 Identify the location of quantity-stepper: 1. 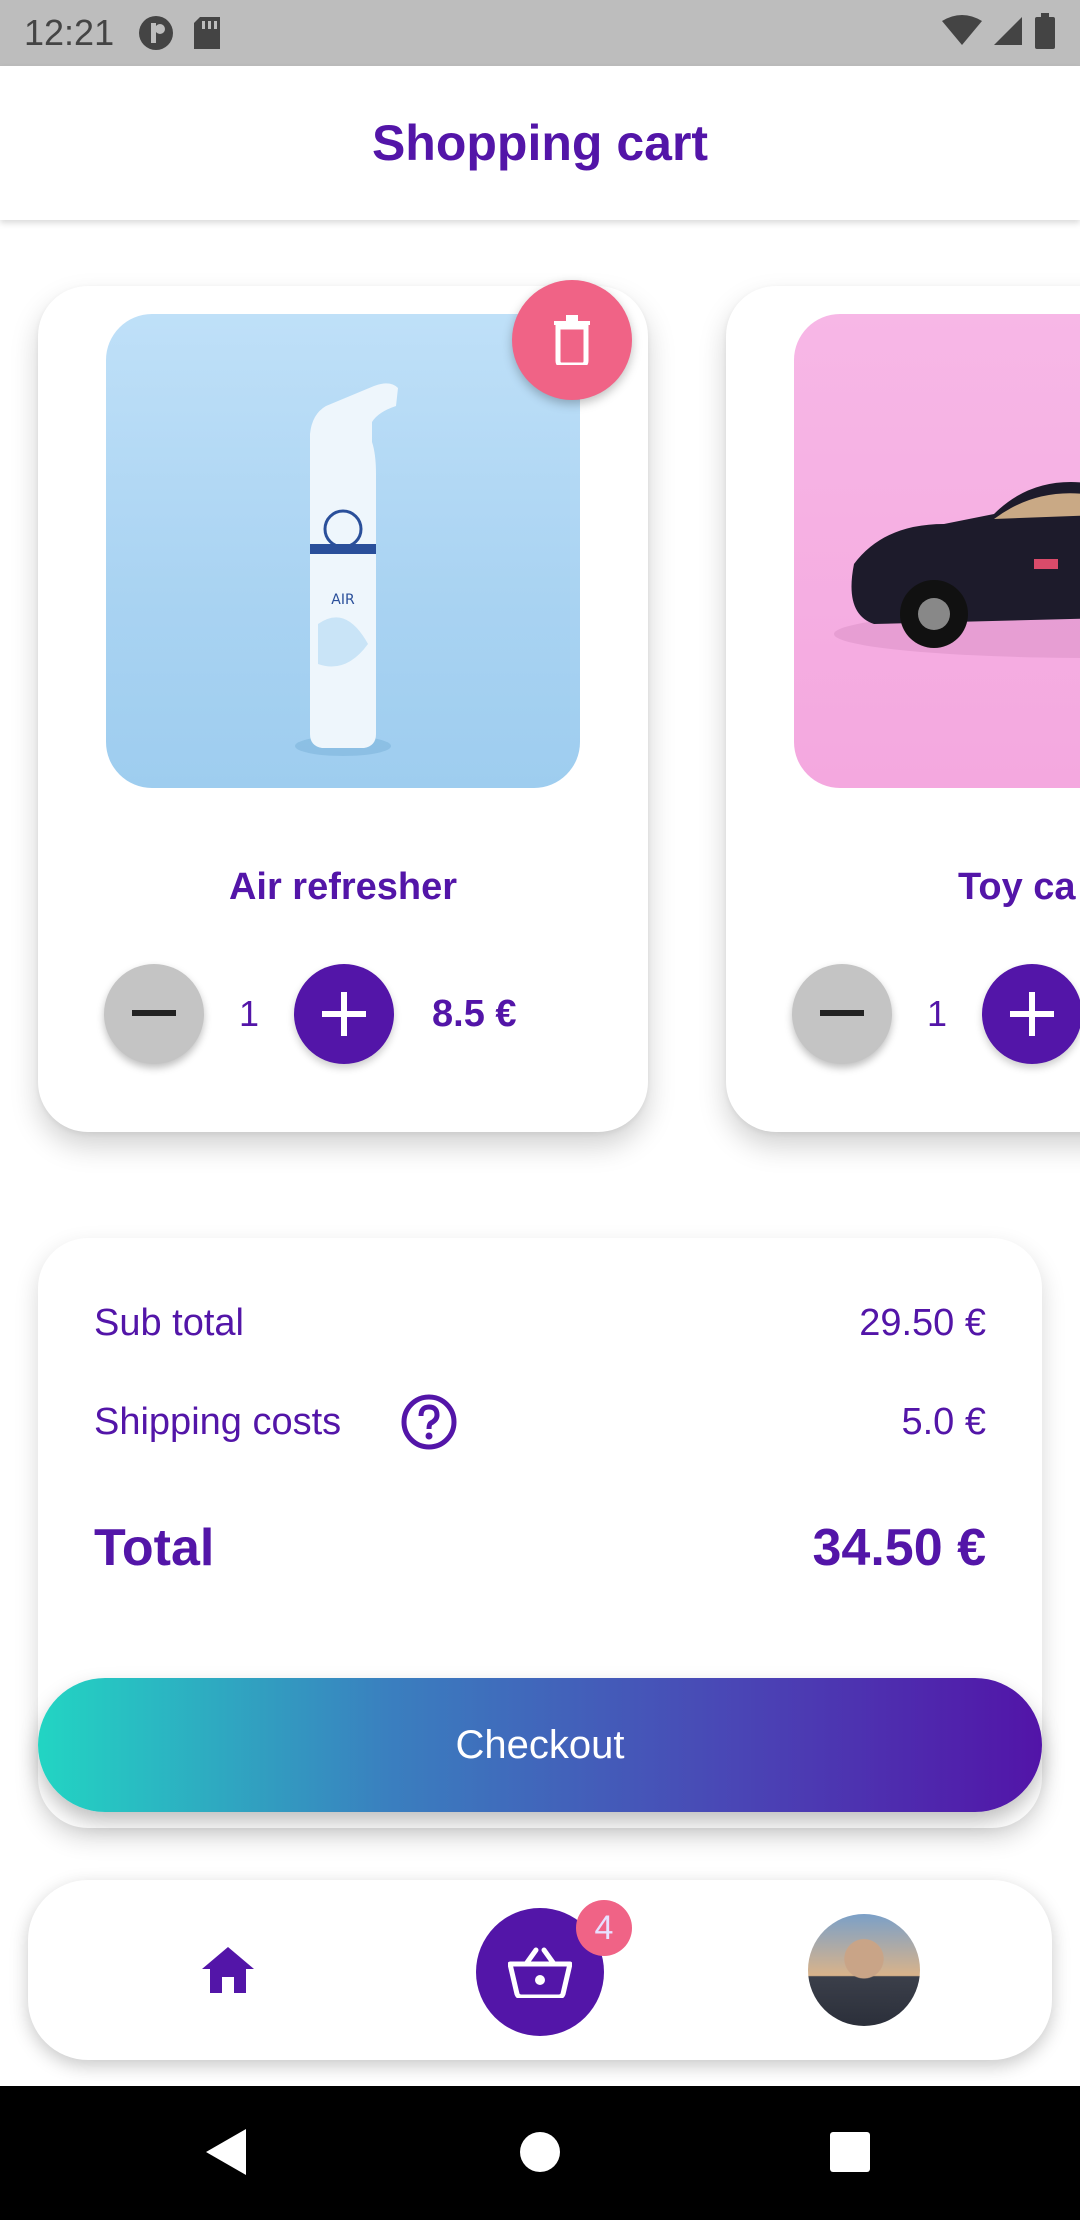
(936, 1014).